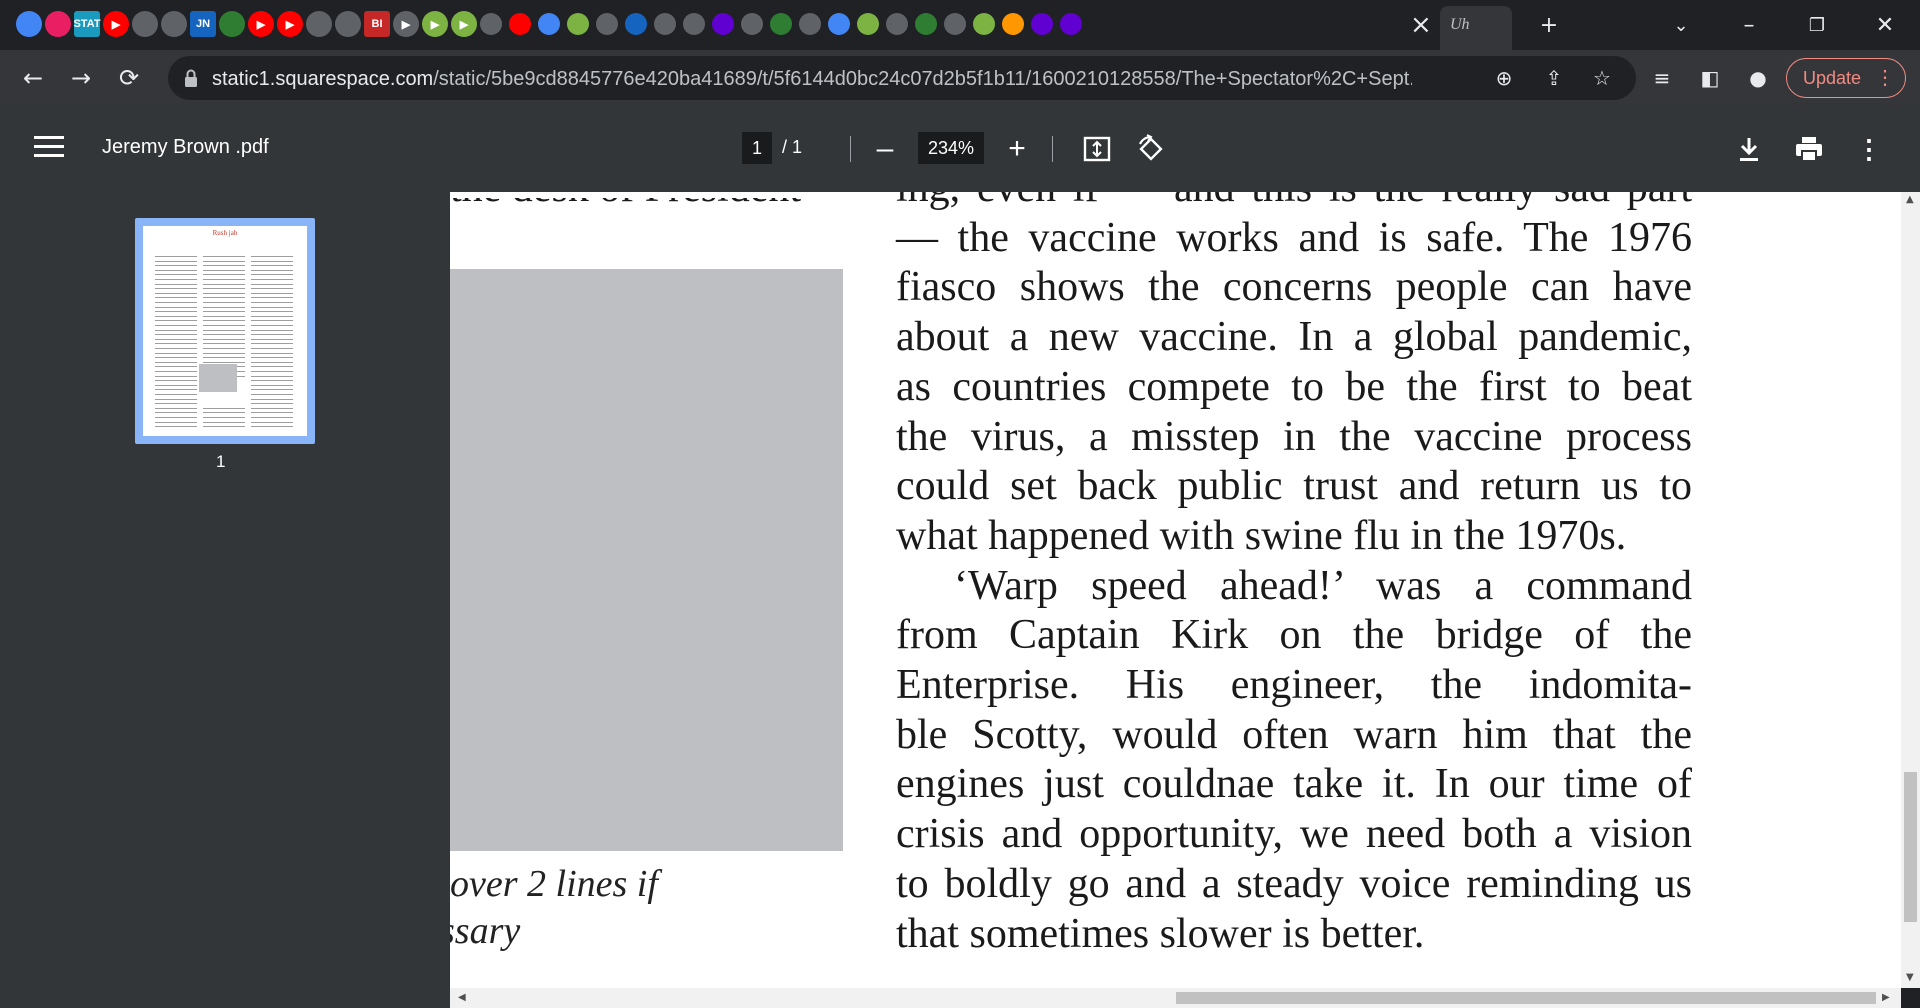  I want to click on hamburger-menu-icon, so click(49, 148).